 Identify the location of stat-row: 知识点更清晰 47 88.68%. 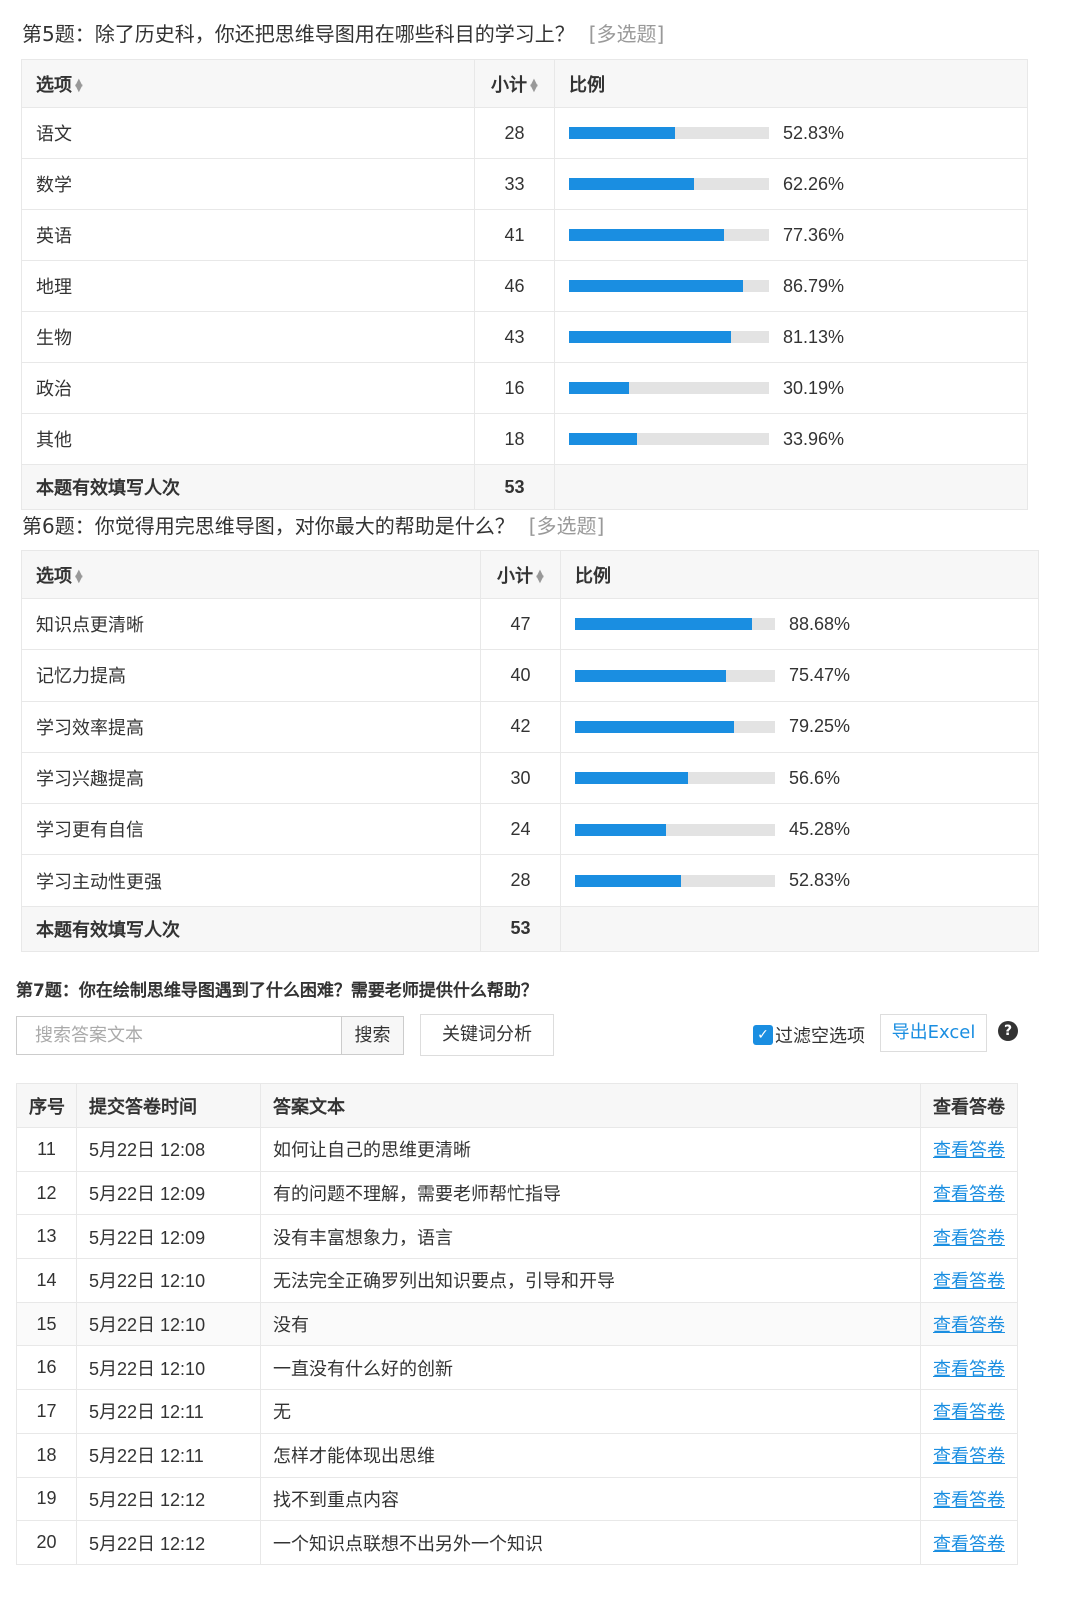
(530, 624).